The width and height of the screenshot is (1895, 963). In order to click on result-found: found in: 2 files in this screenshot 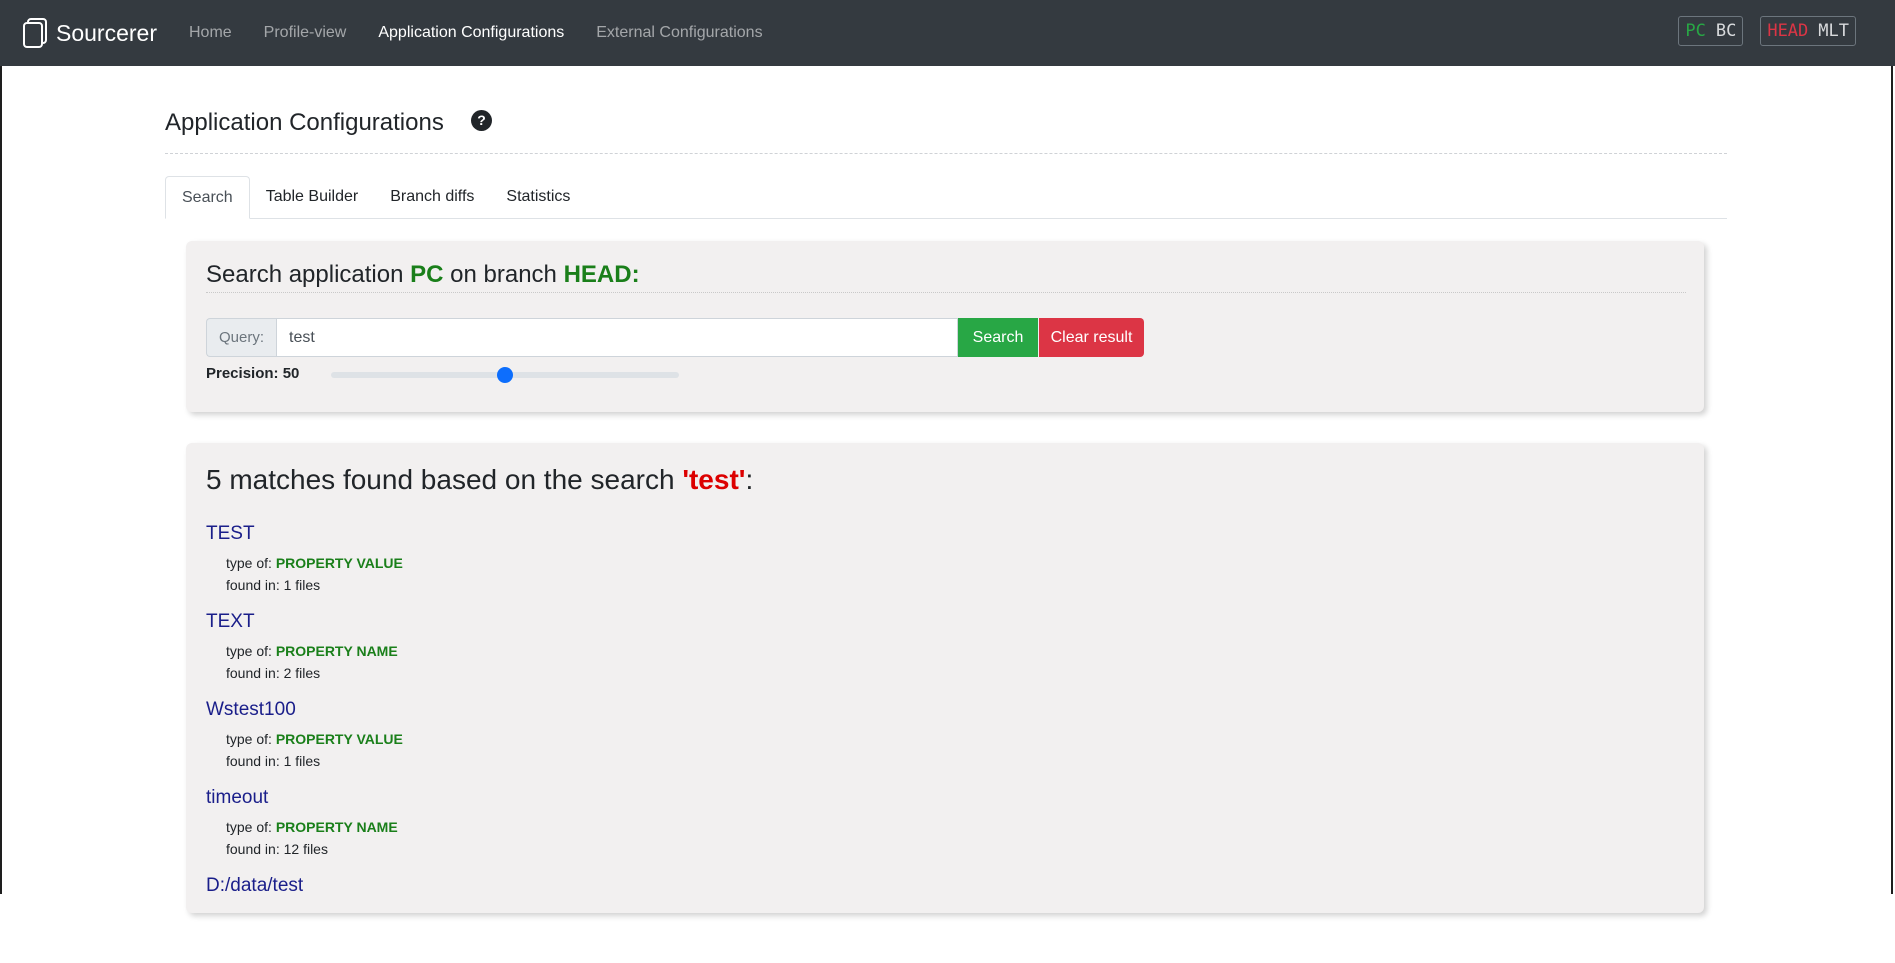, I will do `click(314, 676)`.